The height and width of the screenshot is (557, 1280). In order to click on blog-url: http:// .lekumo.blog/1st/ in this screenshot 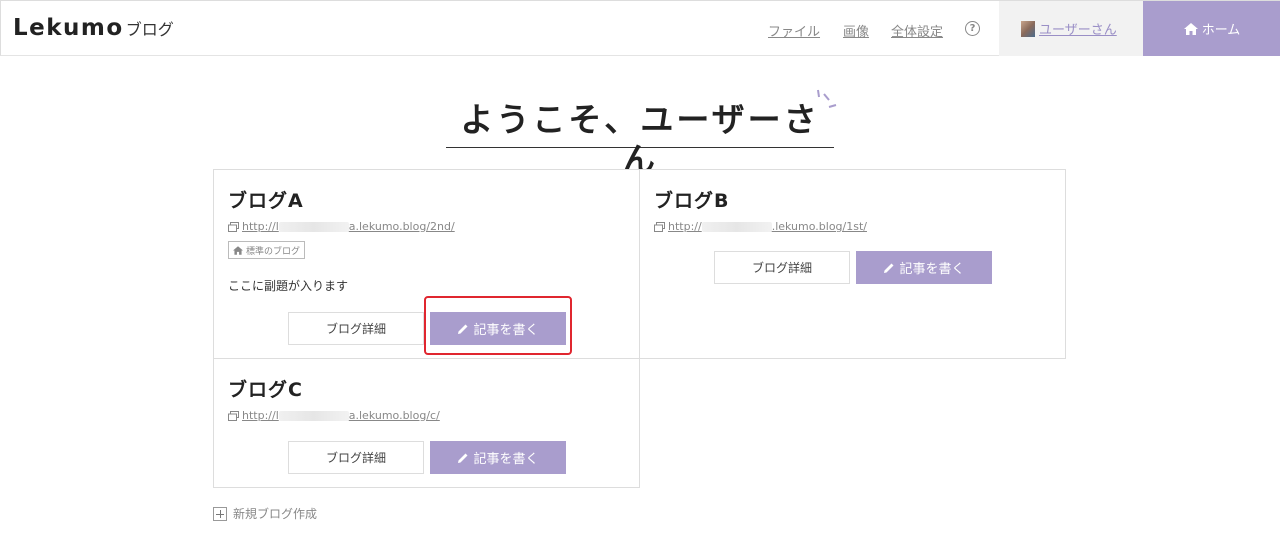, I will do `click(760, 226)`.